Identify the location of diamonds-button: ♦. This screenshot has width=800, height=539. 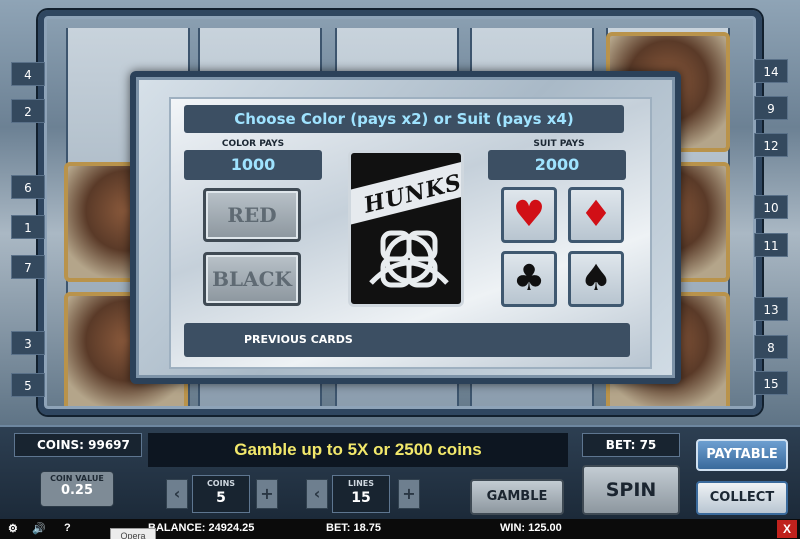
(596, 215).